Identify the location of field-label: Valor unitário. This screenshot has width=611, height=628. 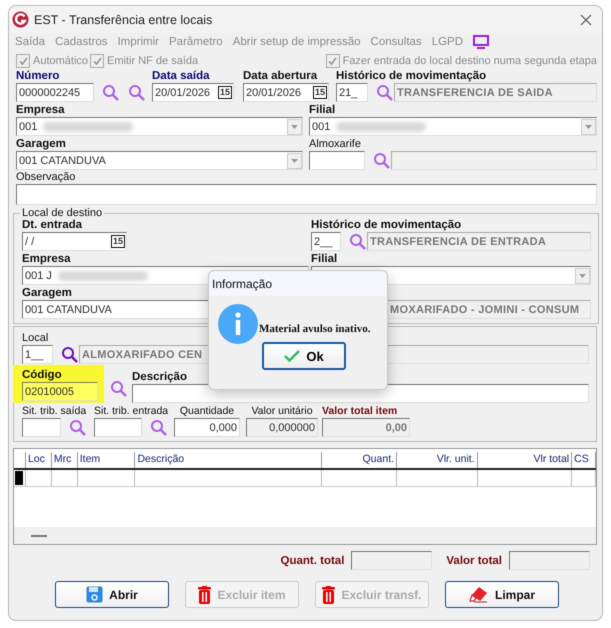
(282, 411).